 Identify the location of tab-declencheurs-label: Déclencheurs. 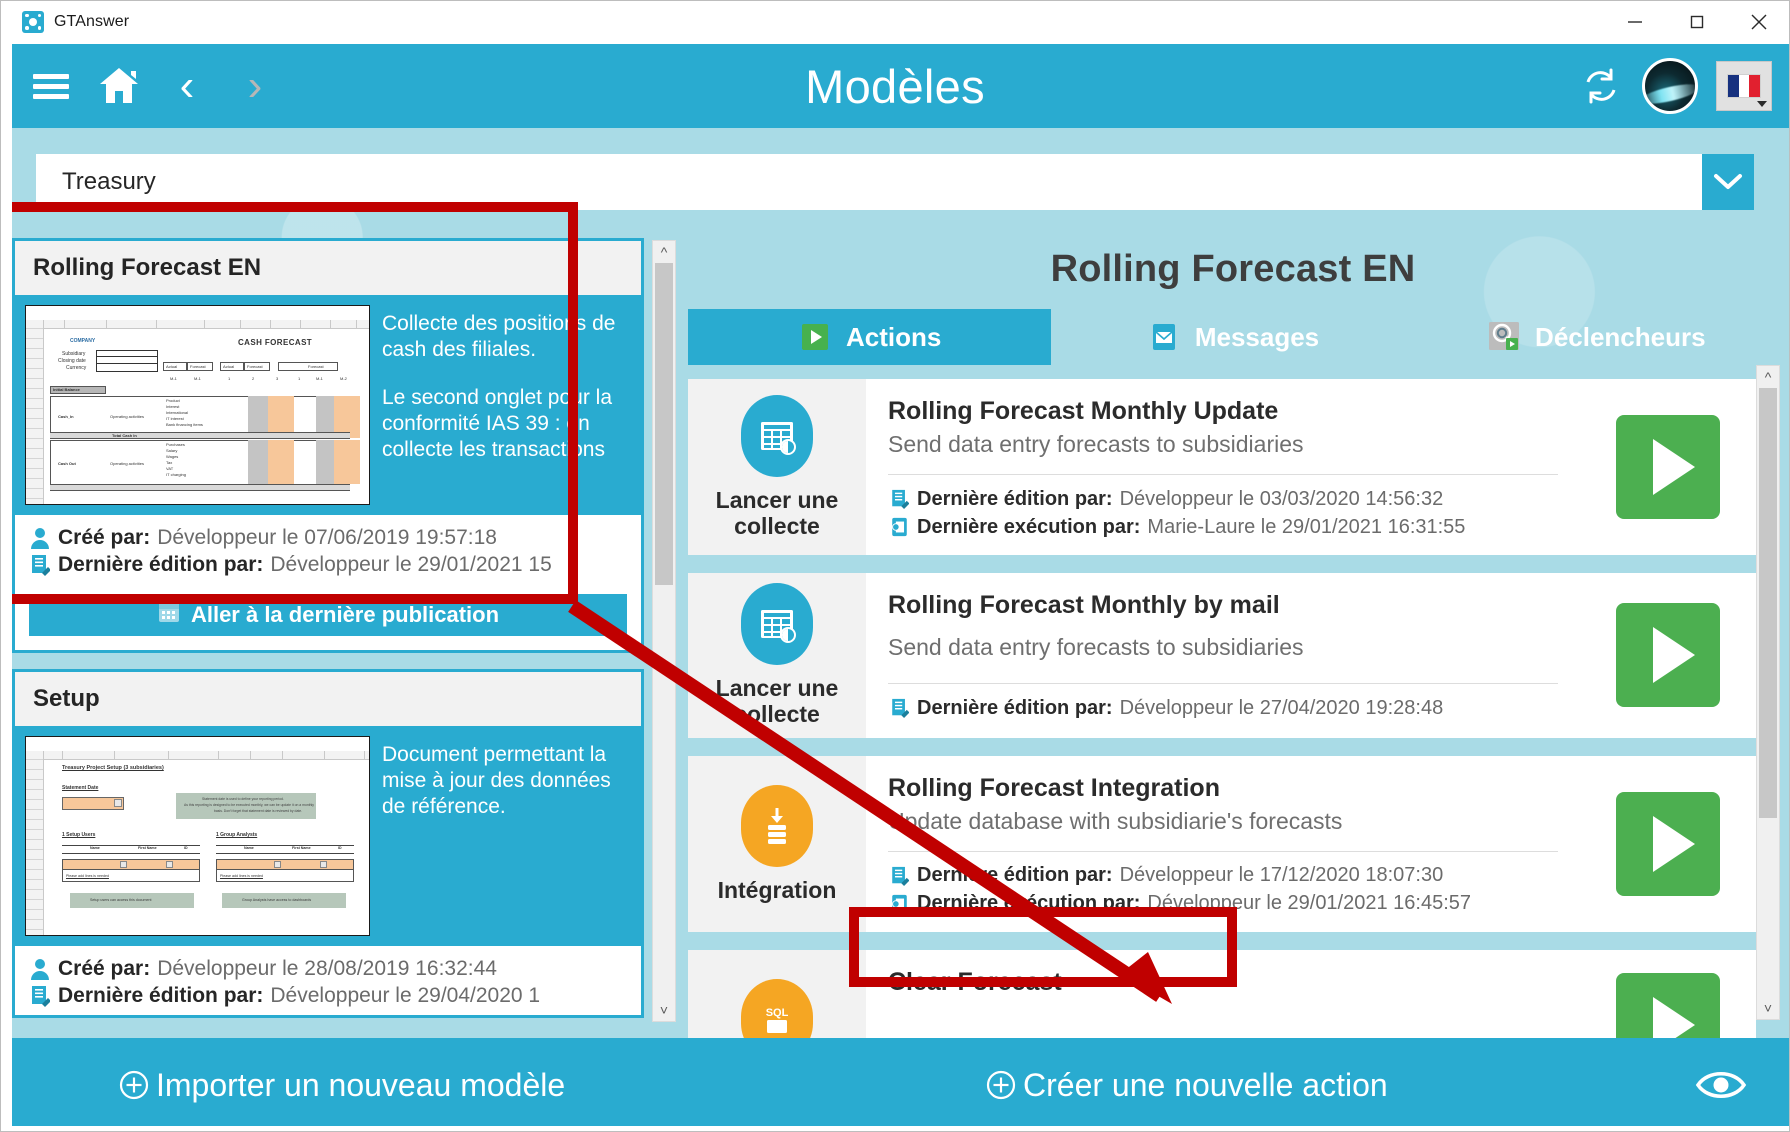
(1620, 336).